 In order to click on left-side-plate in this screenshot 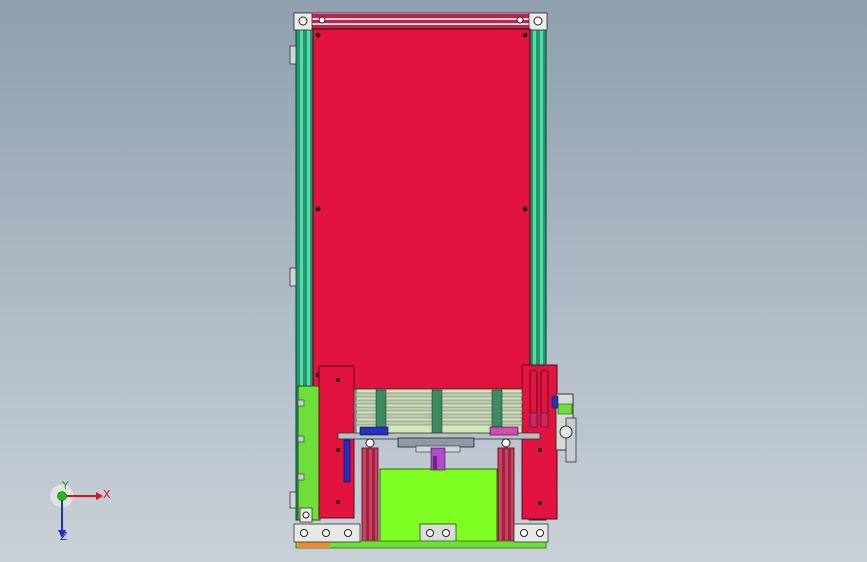, I will do `click(309, 454)`.